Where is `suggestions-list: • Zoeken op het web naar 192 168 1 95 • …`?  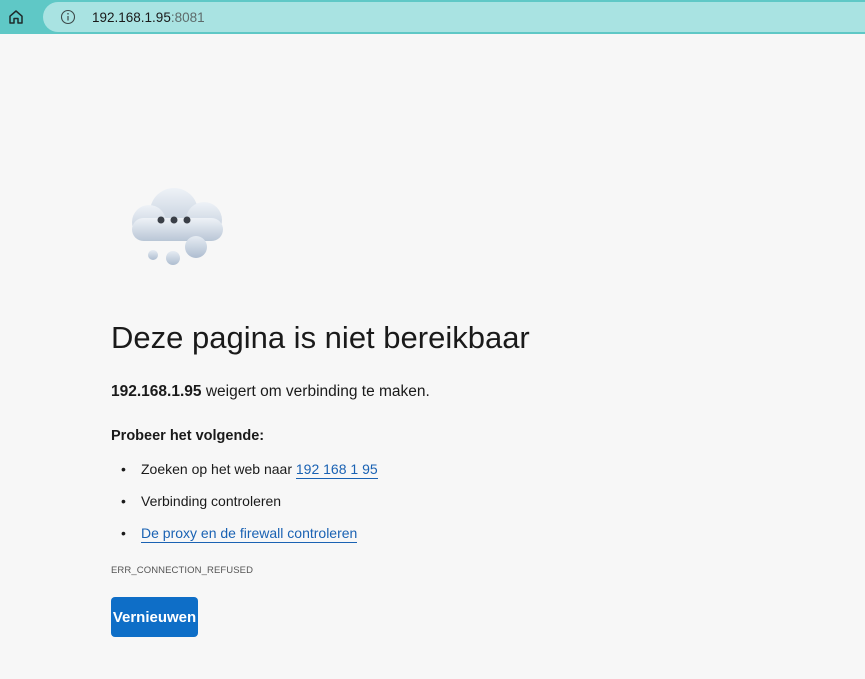
suggestions-list: • Zoeken op het web naar 192 168 1 95 • … is located at coordinates (244, 506).